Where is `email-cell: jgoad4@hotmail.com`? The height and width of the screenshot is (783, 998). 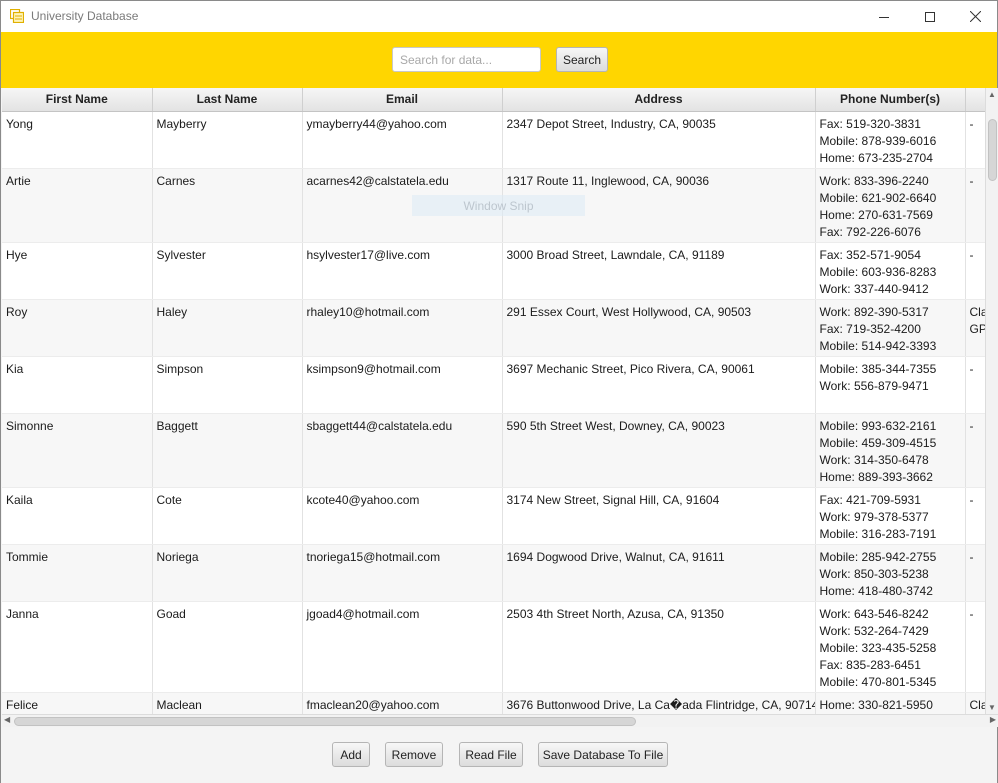
email-cell: jgoad4@hotmail.com is located at coordinates (402, 647).